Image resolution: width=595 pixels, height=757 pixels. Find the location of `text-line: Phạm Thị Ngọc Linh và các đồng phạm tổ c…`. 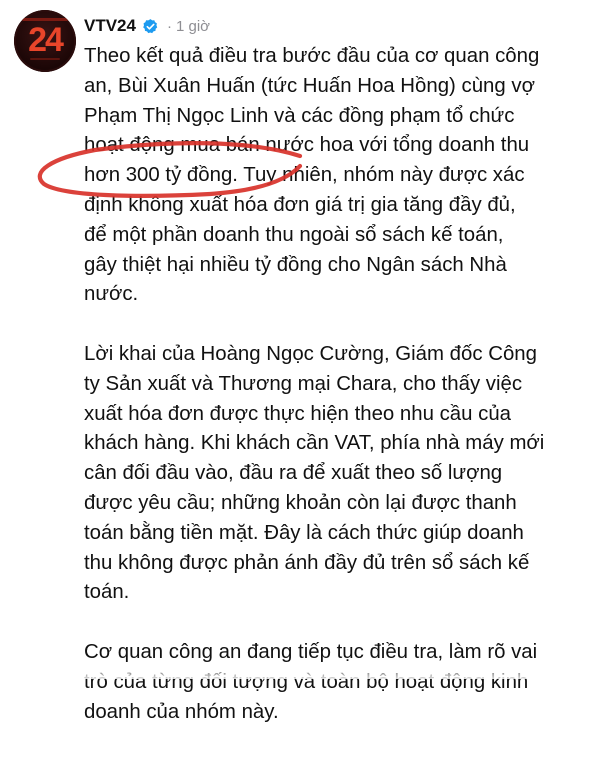

text-line: Phạm Thị Ngọc Linh và các đồng phạm tổ c… is located at coordinates (299, 115).